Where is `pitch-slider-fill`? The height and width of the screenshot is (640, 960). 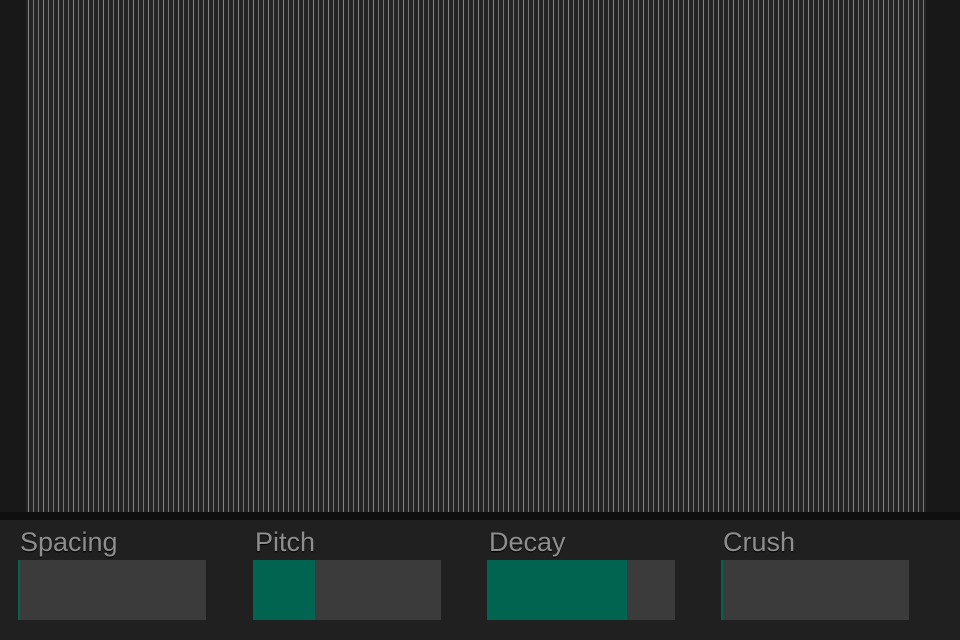
pitch-slider-fill is located at coordinates (284, 590).